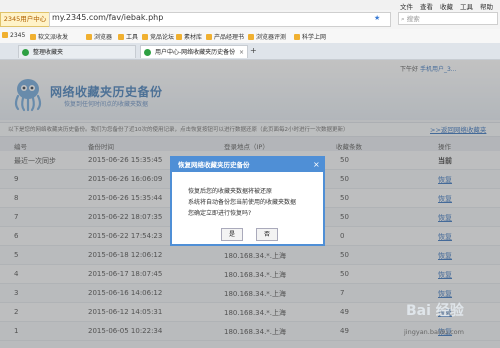  What do you see at coordinates (377, 18) in the screenshot?
I see `bookmark-star-icon: ★` at bounding box center [377, 18].